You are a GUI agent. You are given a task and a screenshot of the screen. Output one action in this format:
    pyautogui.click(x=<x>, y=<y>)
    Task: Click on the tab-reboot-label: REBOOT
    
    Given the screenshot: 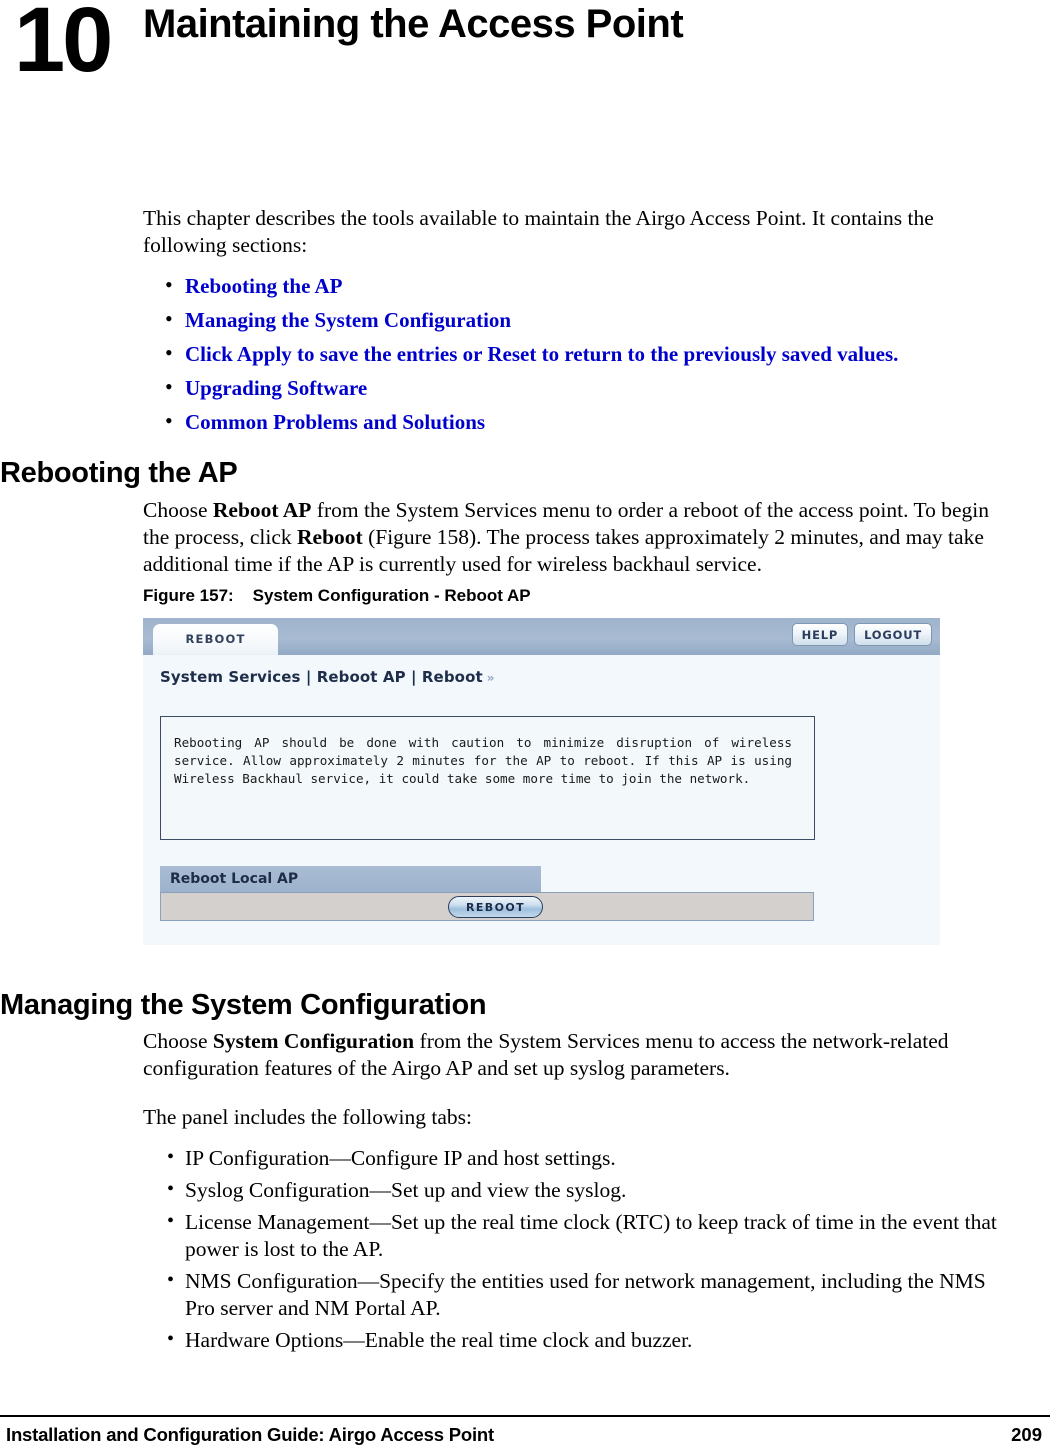 What is the action you would take?
    pyautogui.click(x=215, y=639)
    